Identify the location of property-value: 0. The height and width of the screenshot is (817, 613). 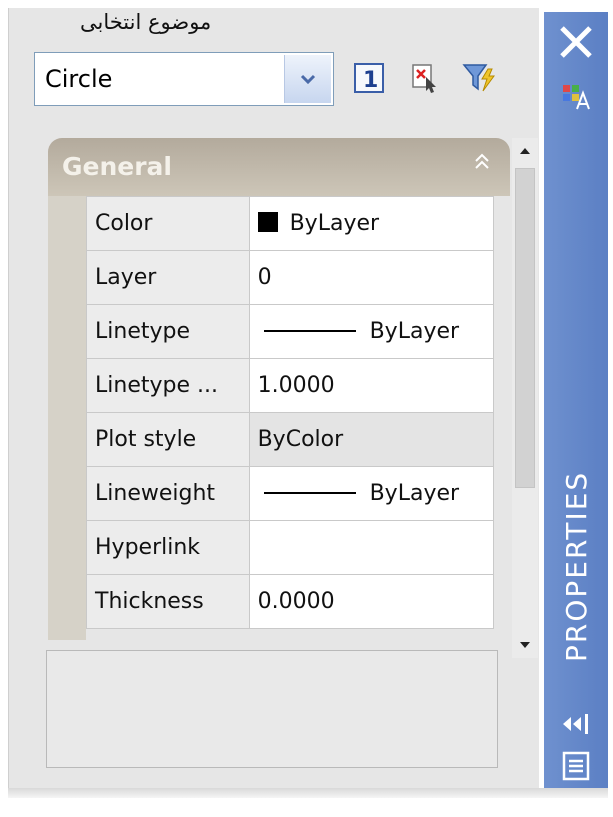
(371, 277).